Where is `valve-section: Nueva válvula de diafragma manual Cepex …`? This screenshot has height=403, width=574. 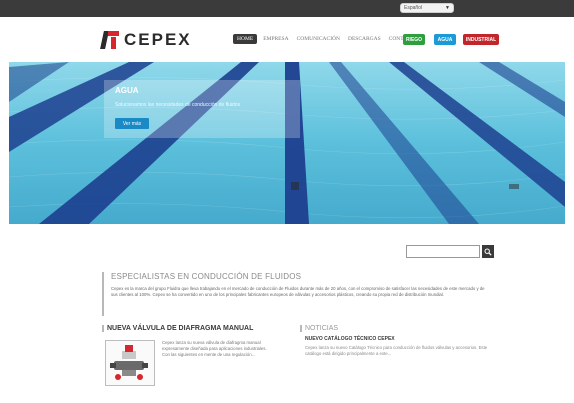
valve-section: Nueva válvula de diafragma manual Cepex … is located at coordinates (192, 355).